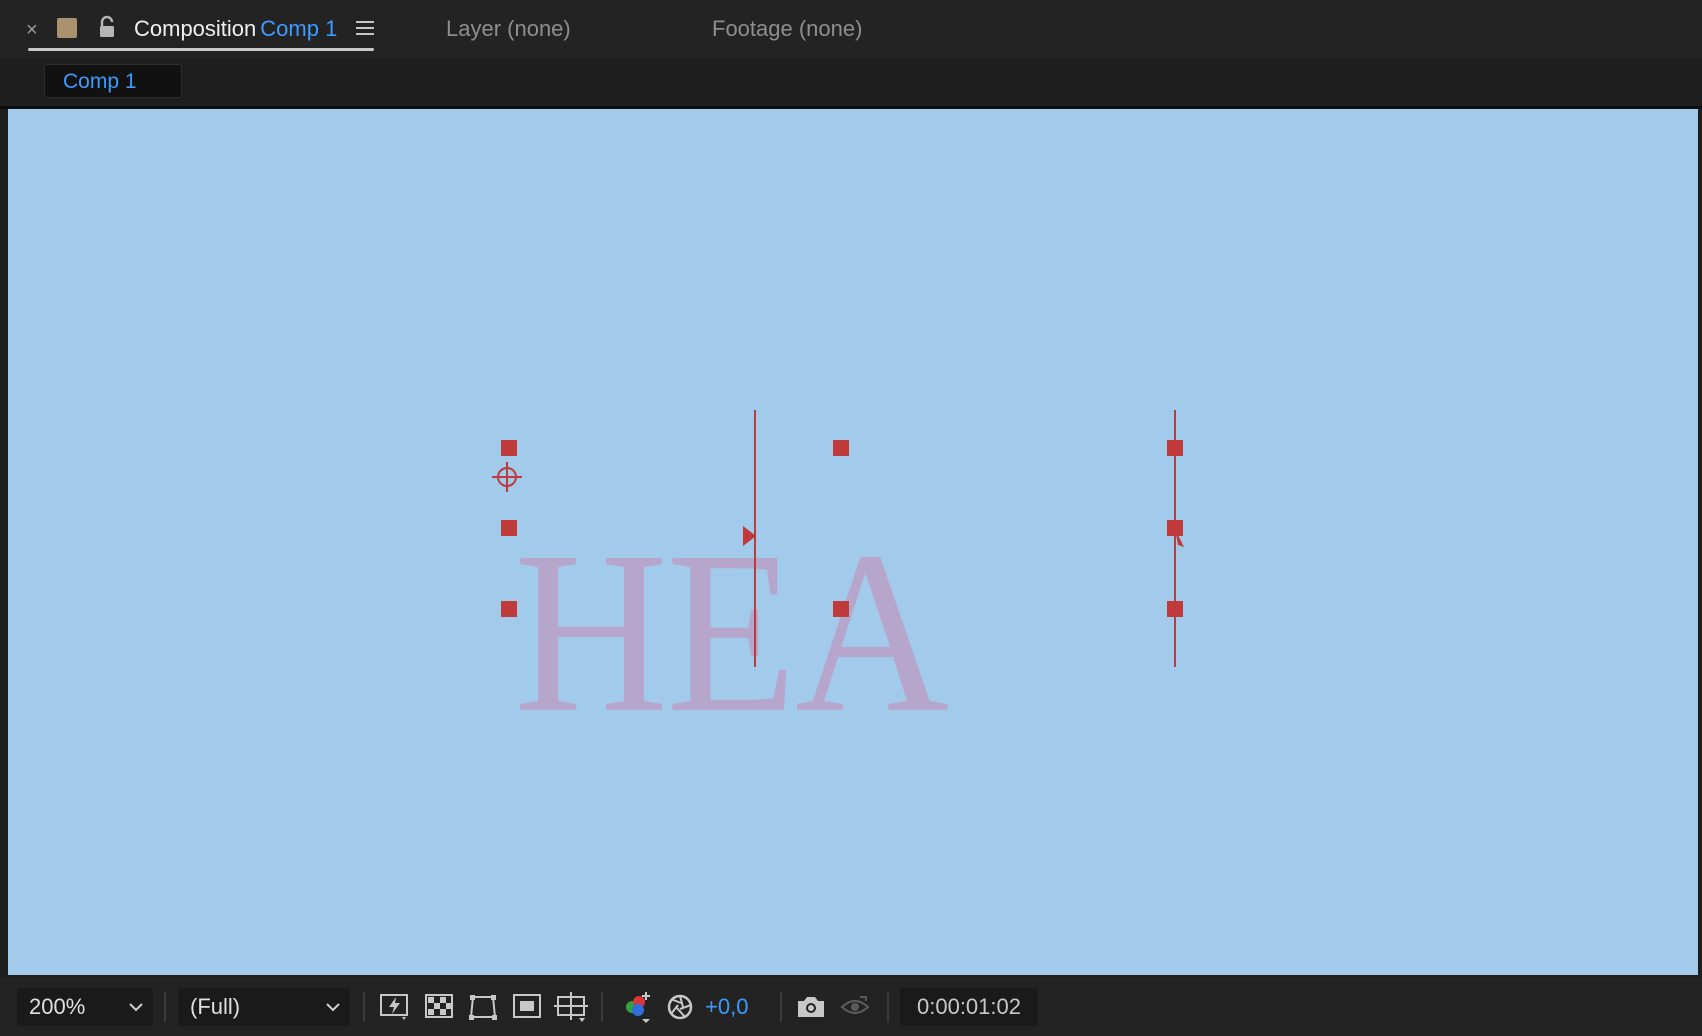 The height and width of the screenshot is (1036, 1702). What do you see at coordinates (195, 28) in the screenshot?
I see `tab-title-prefix: Composition` at bounding box center [195, 28].